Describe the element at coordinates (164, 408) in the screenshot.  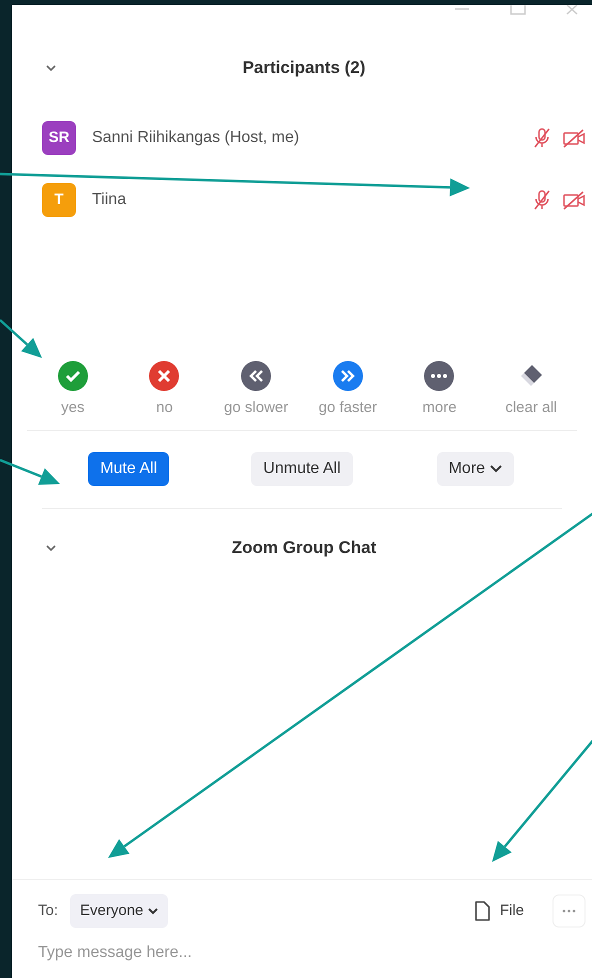
I see `reaction-label: no` at that location.